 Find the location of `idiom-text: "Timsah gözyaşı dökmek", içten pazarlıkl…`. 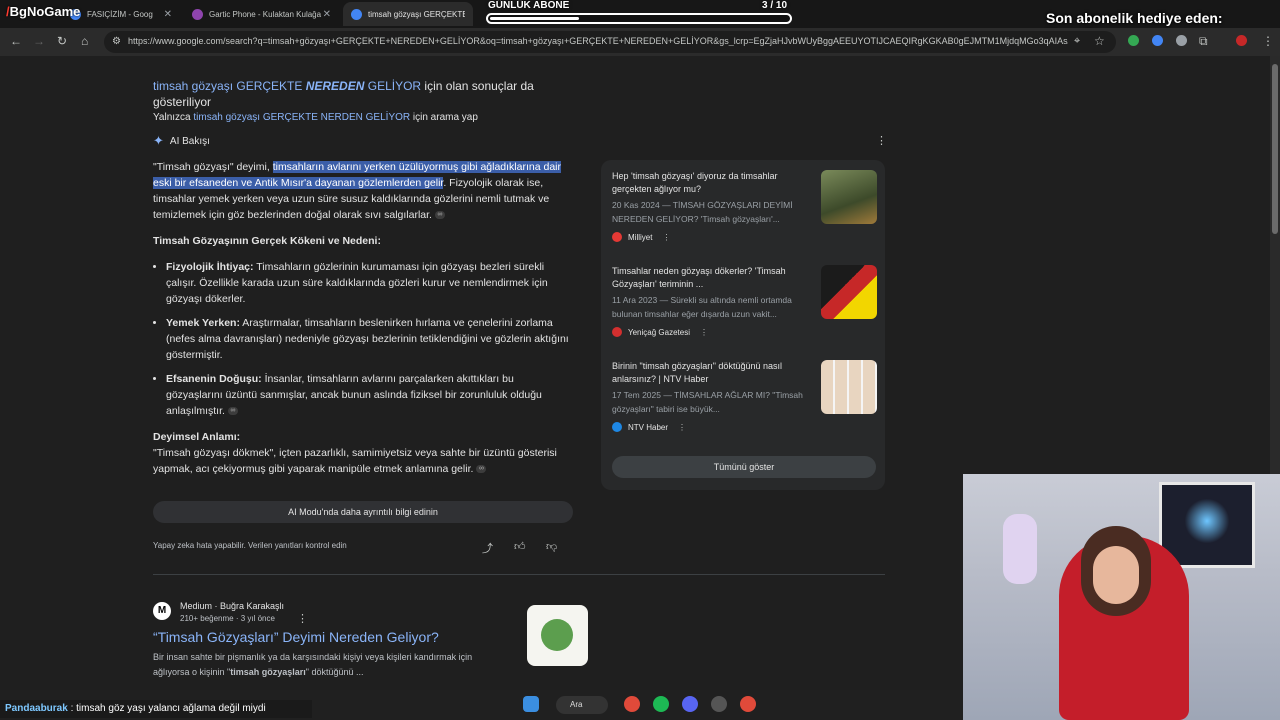

idiom-text: "Timsah gözyaşı dökmek", içten pazarlıkl… is located at coordinates (355, 461).